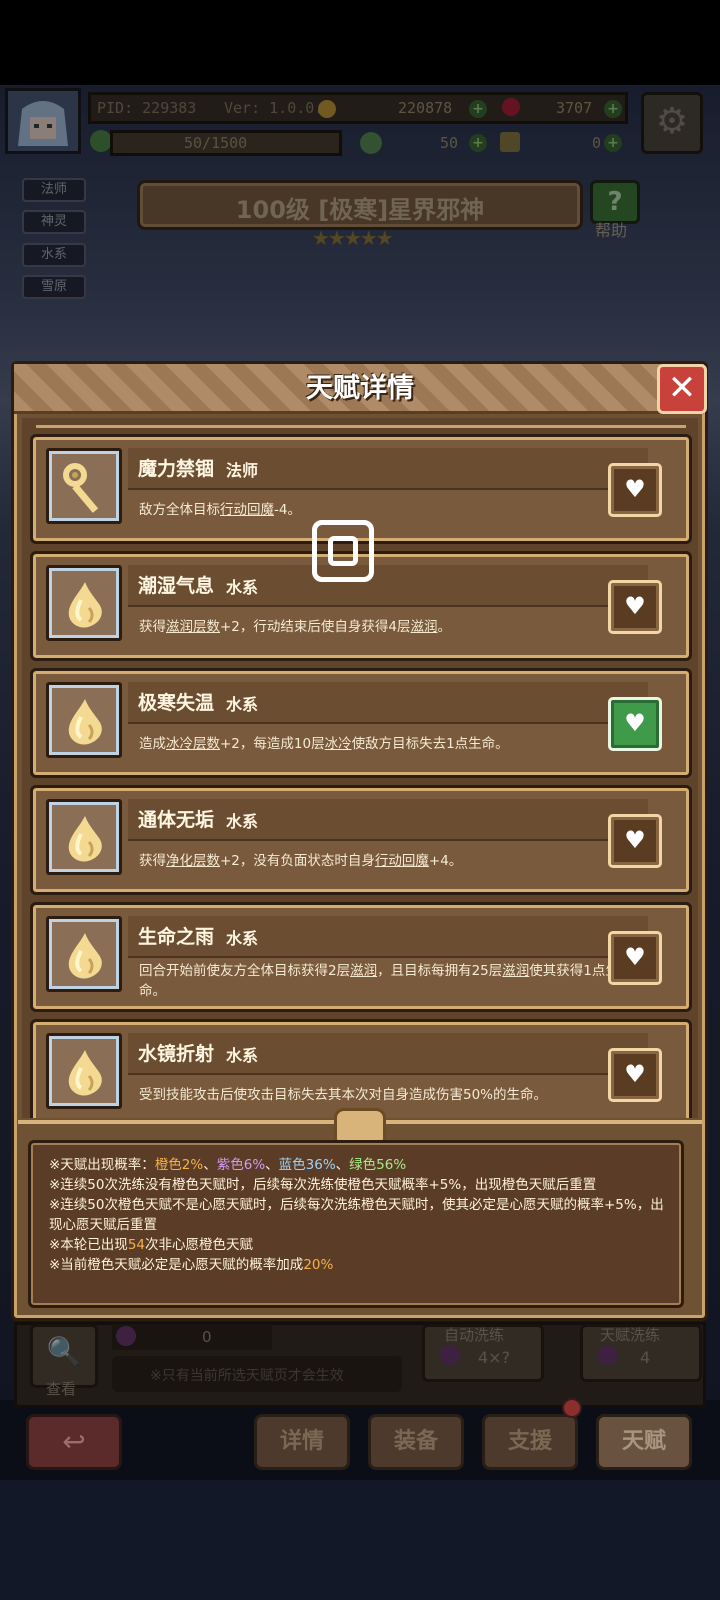 This screenshot has width=720, height=1600. What do you see at coordinates (388, 937) in the screenshot?
I see `talent-name-strip: 生命之雨 水系` at bounding box center [388, 937].